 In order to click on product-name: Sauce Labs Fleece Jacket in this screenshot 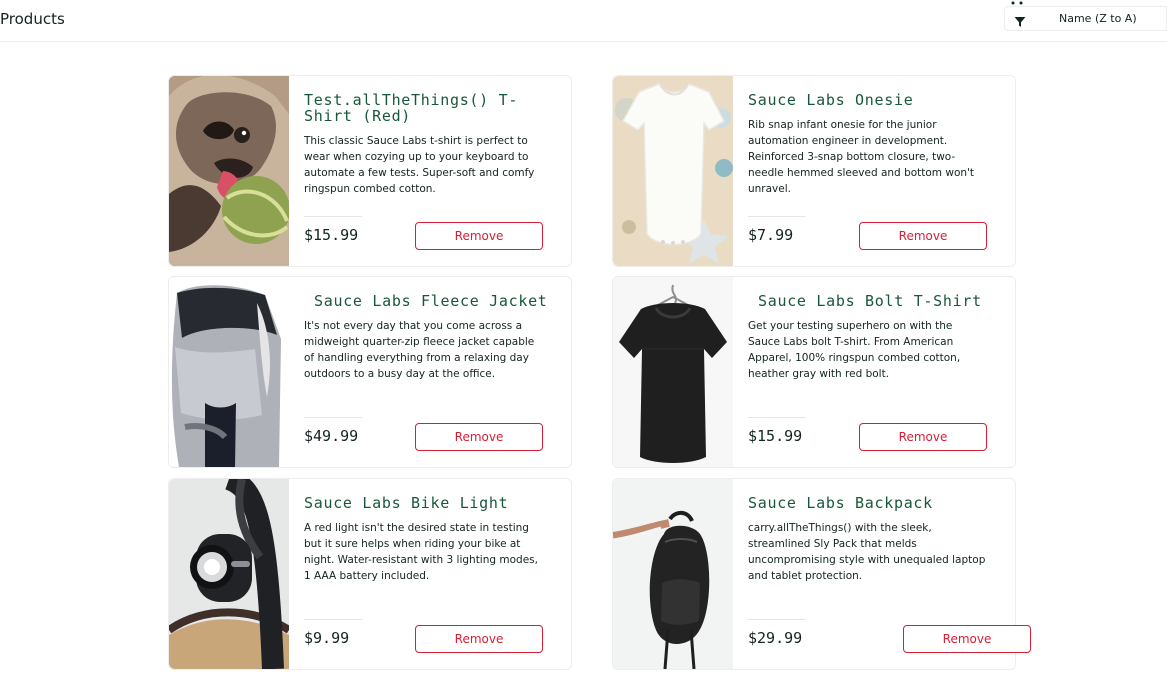, I will do `click(436, 301)`.